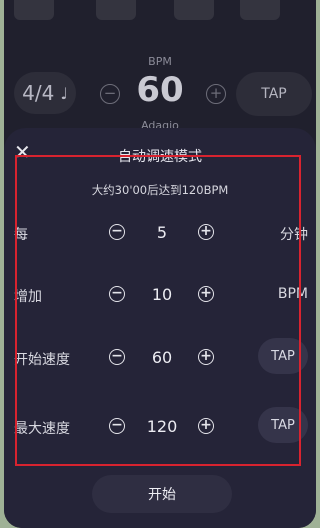  Describe the element at coordinates (162, 294) in the screenshot. I see `increment-value: 10` at that location.